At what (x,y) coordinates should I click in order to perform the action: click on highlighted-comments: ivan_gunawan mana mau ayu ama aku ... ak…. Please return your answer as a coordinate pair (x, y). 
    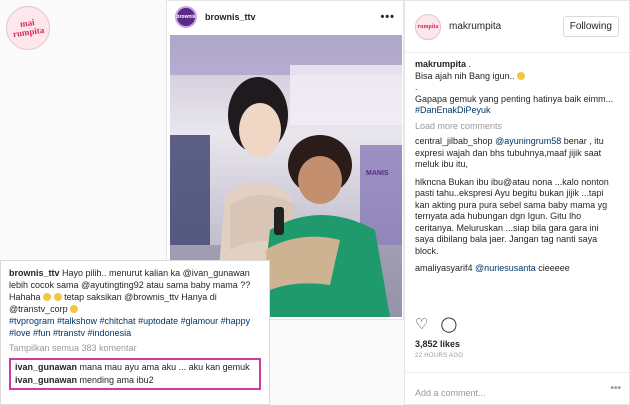
    Looking at the image, I should click on (135, 374).